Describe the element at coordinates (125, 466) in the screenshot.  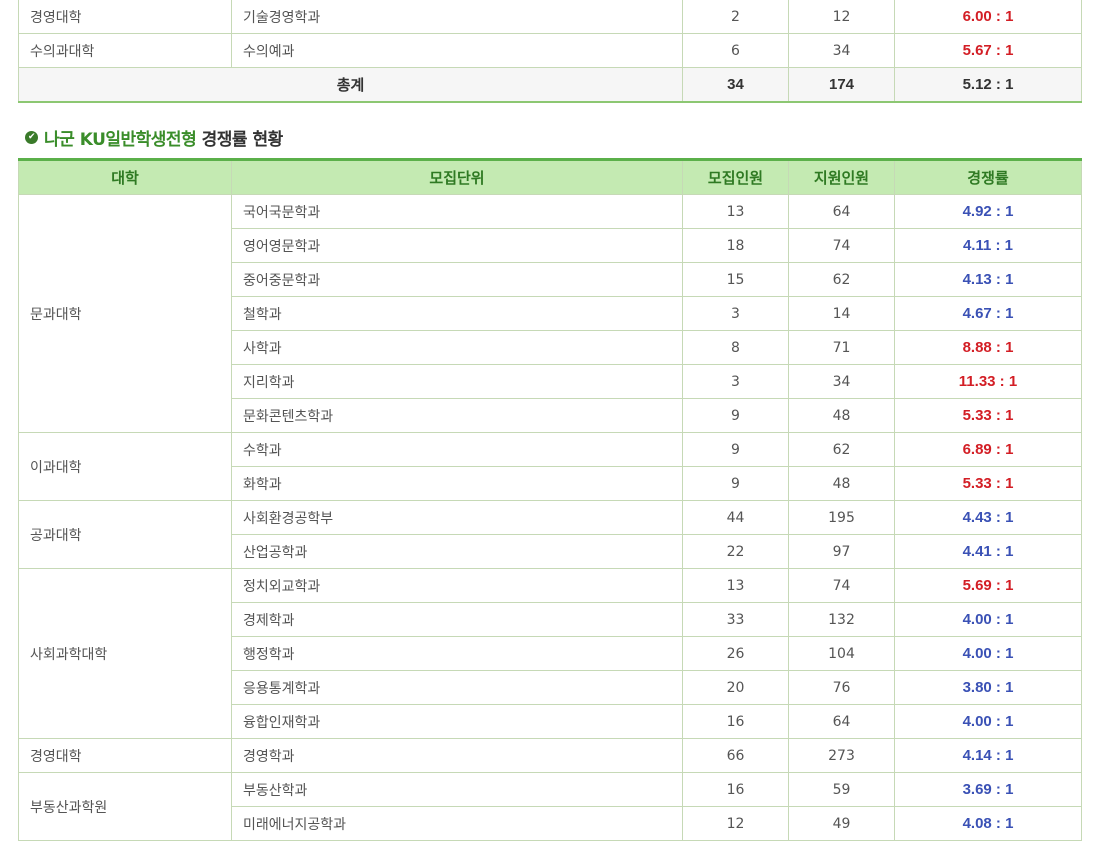
I see `college-cell: 이과대학` at that location.